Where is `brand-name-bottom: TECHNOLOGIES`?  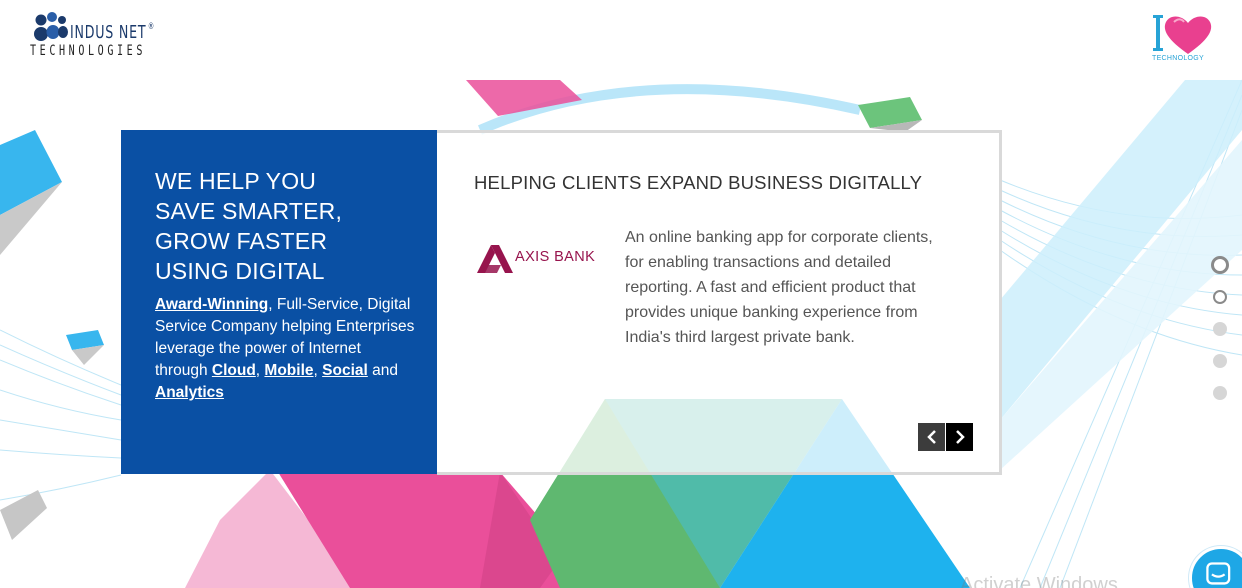 brand-name-bottom: TECHNOLOGIES is located at coordinates (88, 51).